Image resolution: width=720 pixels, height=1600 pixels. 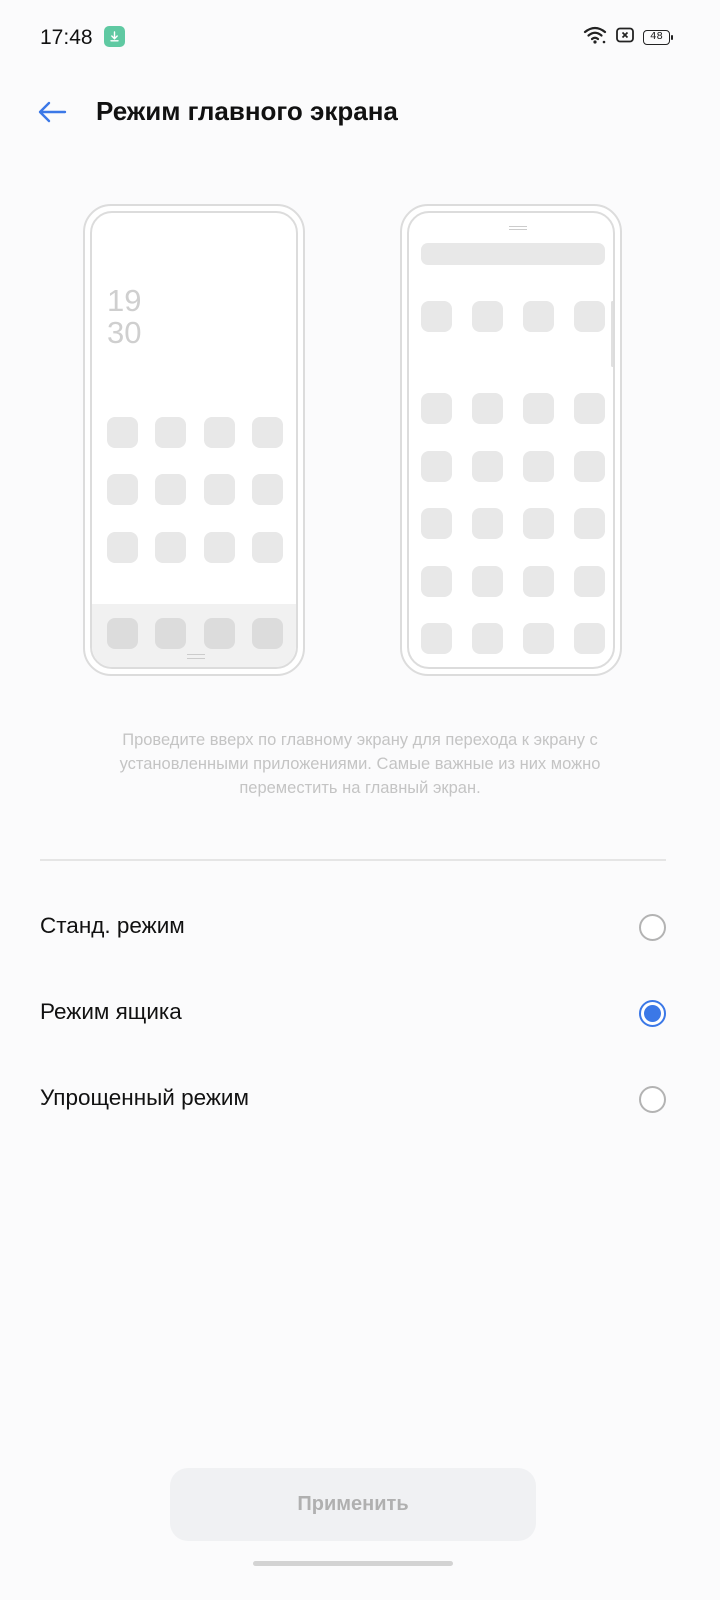 What do you see at coordinates (652, 927) in the screenshot?
I see `radio-standard-mode` at bounding box center [652, 927].